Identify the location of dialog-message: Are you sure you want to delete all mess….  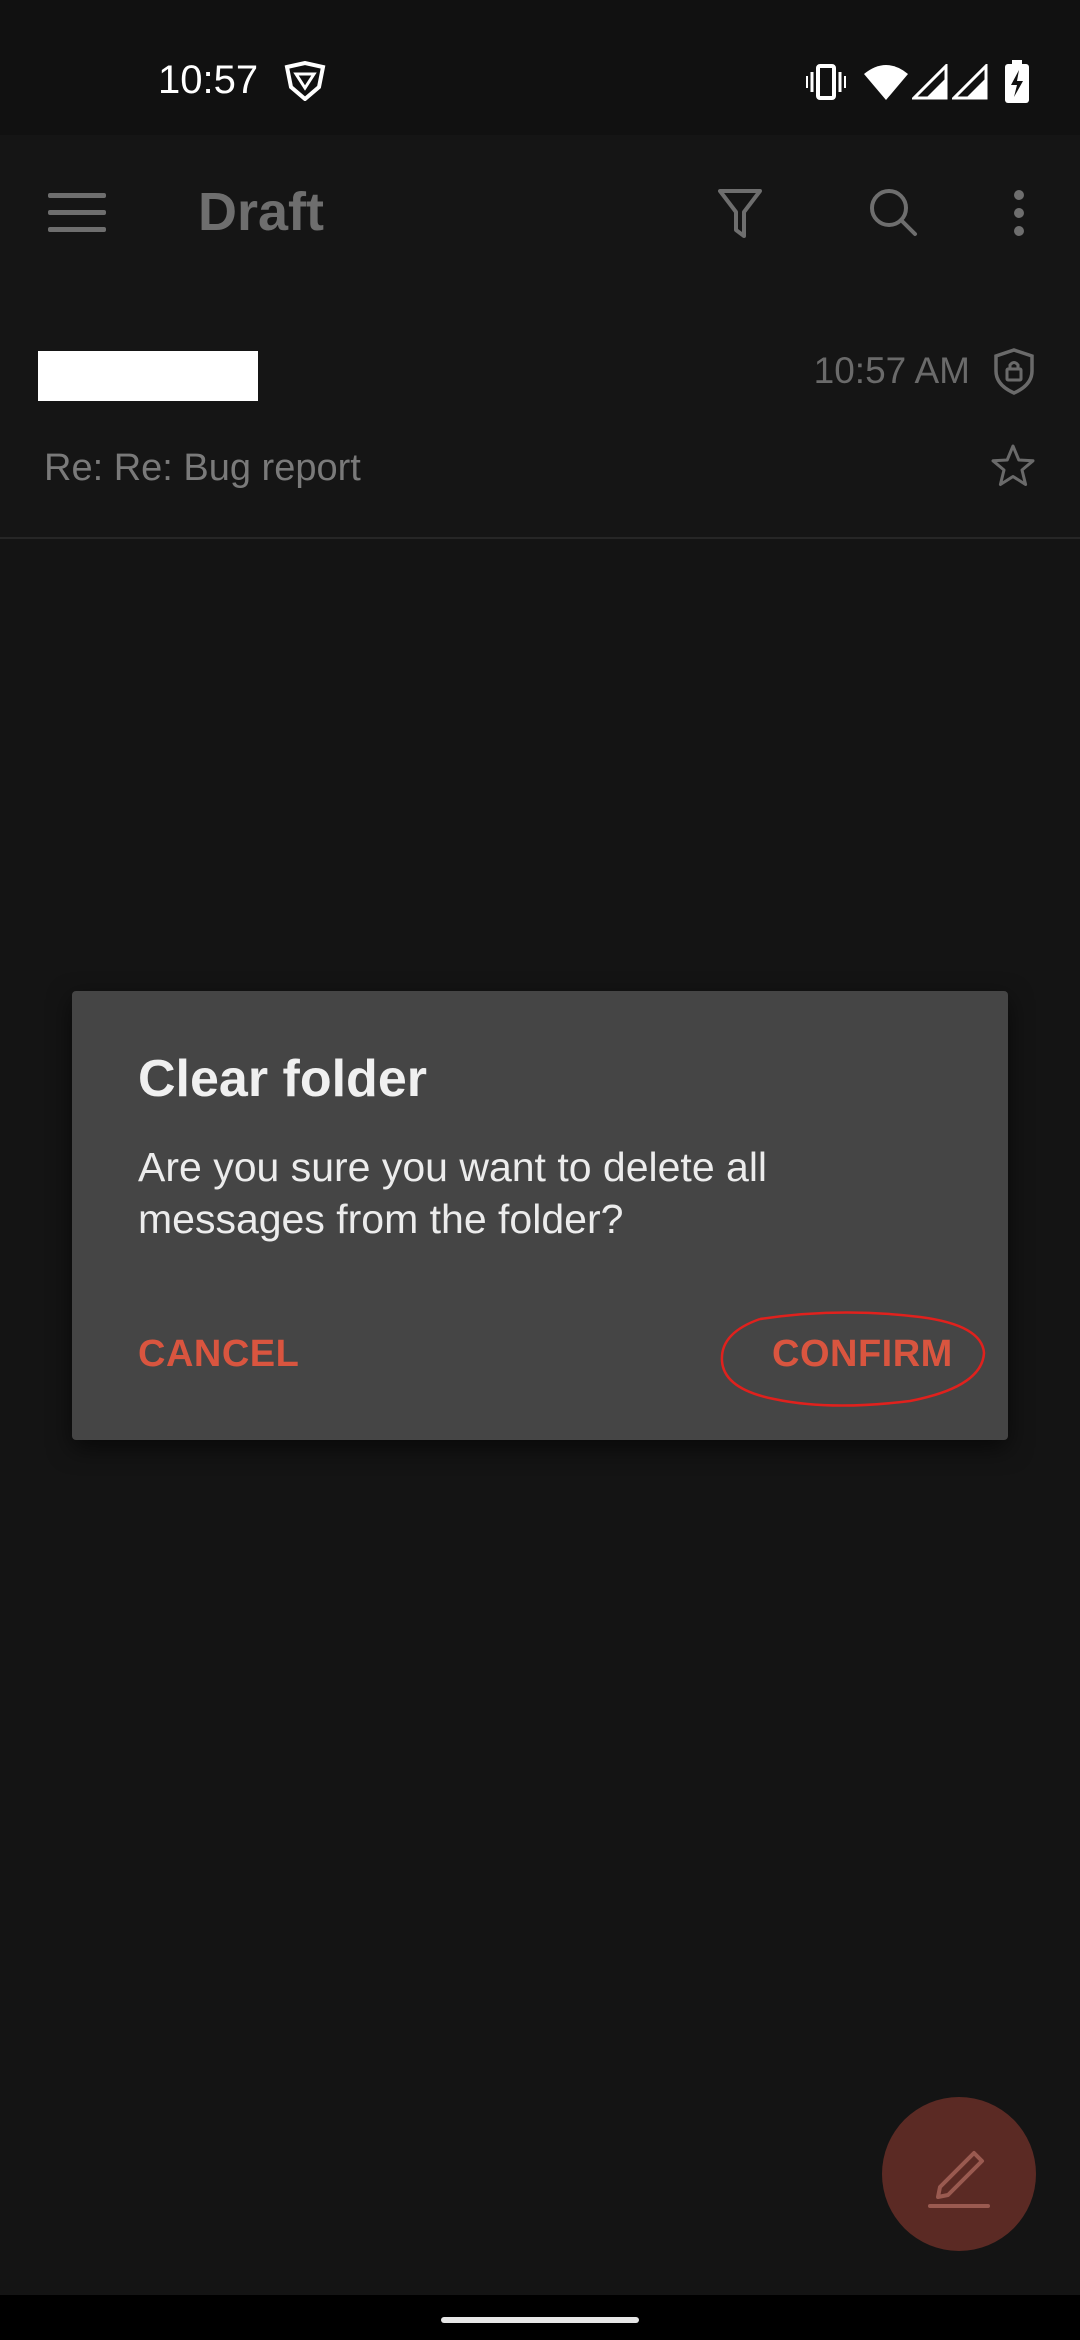
(453, 1193).